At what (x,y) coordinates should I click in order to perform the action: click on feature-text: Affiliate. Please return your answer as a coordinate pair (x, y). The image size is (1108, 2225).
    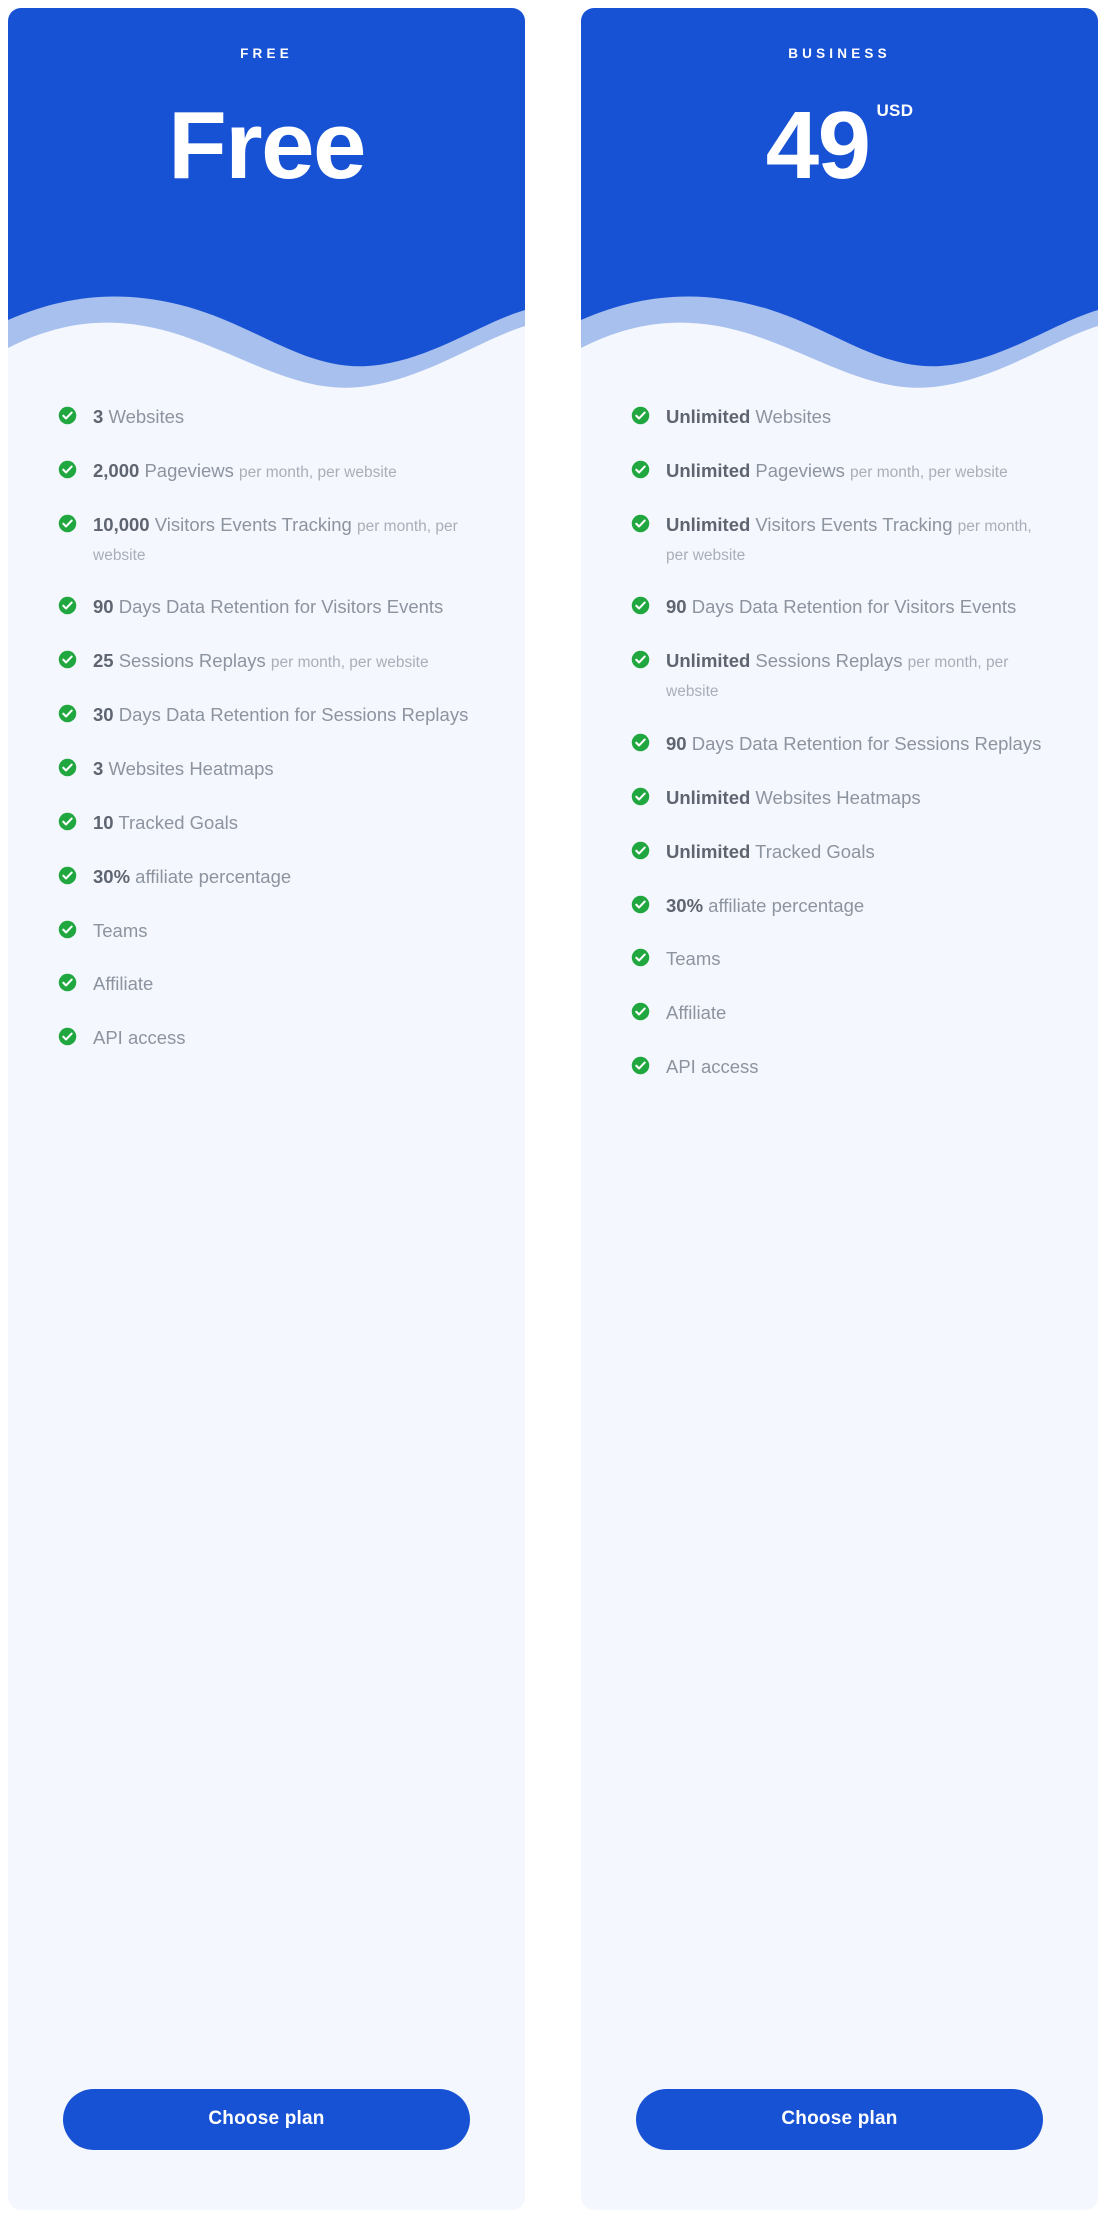
    Looking at the image, I should click on (696, 1013).